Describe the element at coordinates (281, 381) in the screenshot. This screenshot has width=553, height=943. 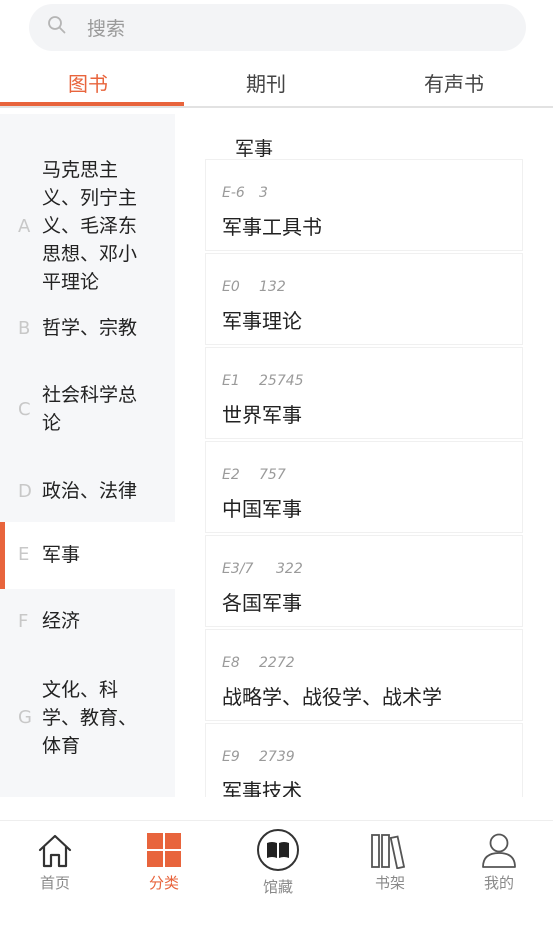
I see `item-count: 25745` at that location.